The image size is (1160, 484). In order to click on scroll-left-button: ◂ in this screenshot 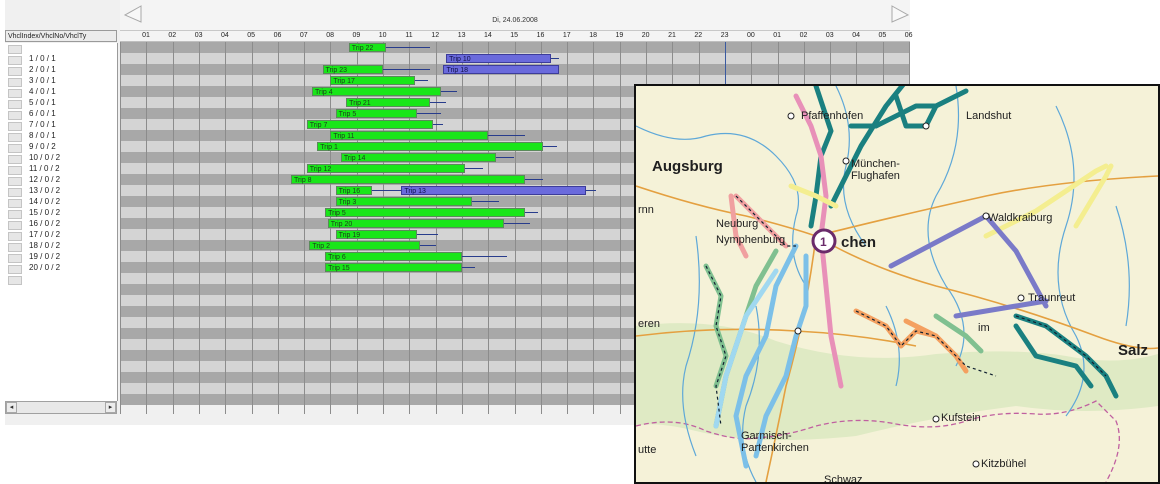, I will do `click(11, 407)`.